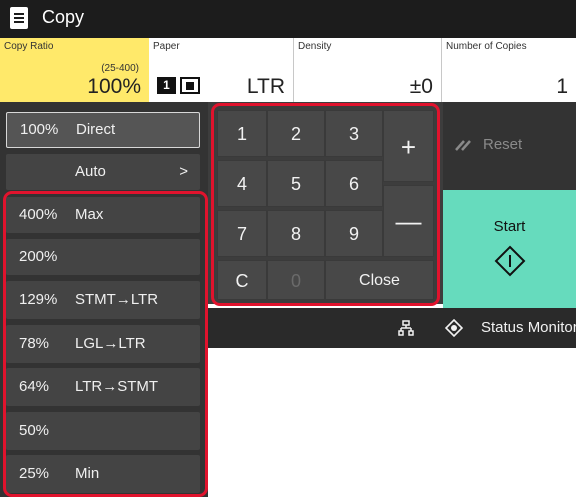 The image size is (576, 497). I want to click on copy-ratio-label: Copy Ratio, so click(29, 46).